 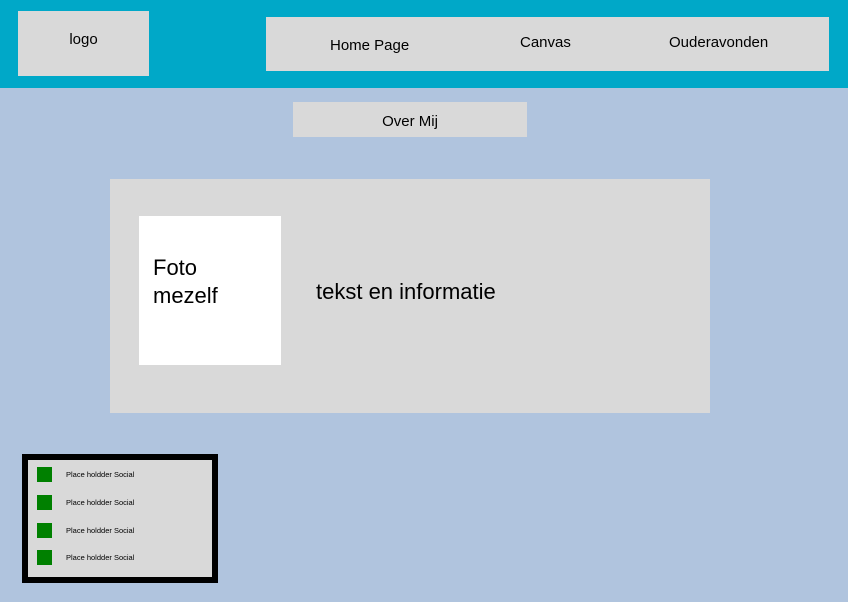 I want to click on header-bar: logo Home Page Canvas Ouderavonden, so click(x=424, y=44).